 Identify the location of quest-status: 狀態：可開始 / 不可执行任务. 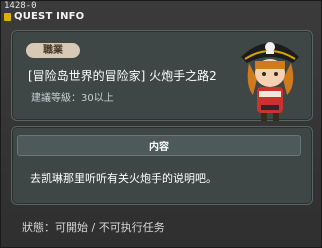
(93, 227).